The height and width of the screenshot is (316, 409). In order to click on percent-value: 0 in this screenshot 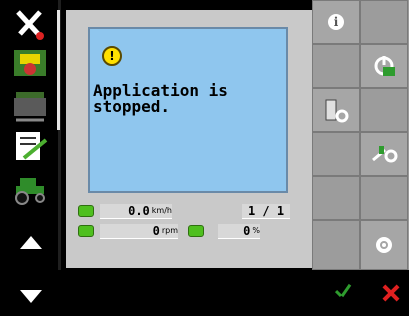, I will do `click(247, 230)`.